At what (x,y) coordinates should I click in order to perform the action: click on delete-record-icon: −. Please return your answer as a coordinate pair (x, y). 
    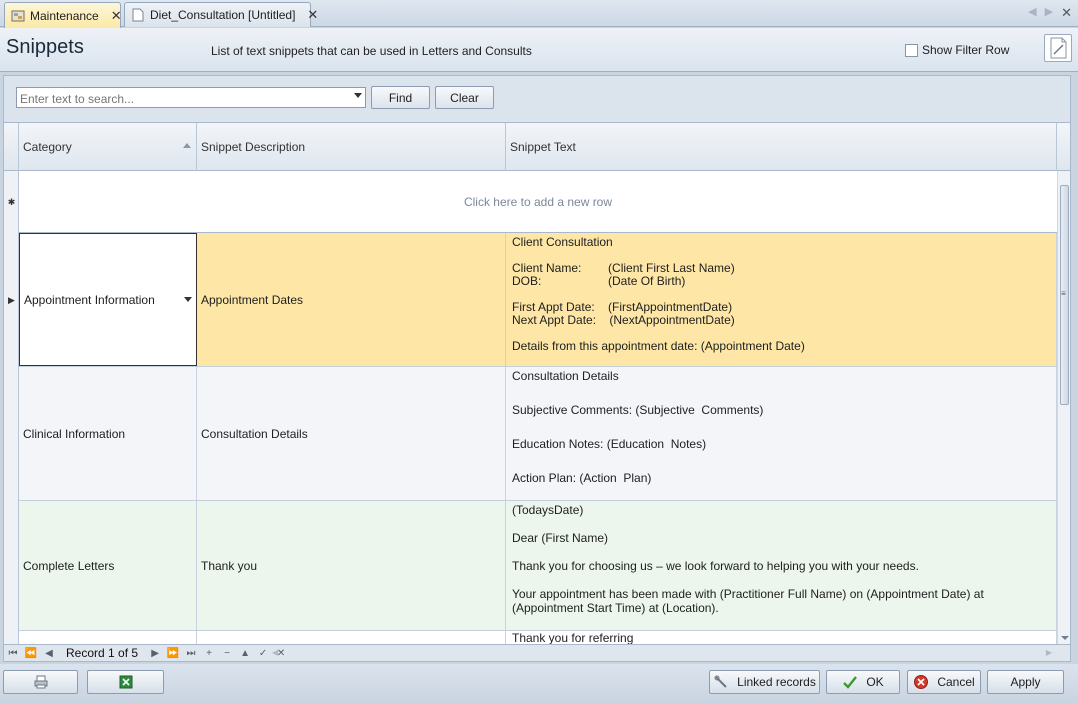
    Looking at the image, I should click on (227, 653).